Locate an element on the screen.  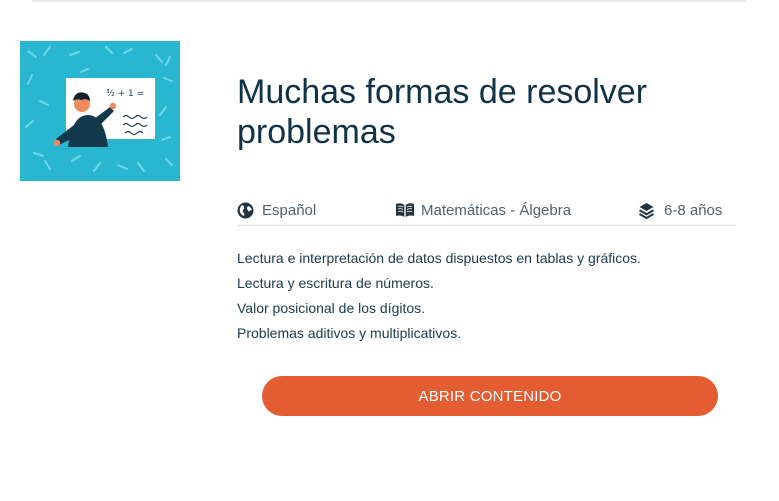
language-label: Español is located at coordinates (289, 210).